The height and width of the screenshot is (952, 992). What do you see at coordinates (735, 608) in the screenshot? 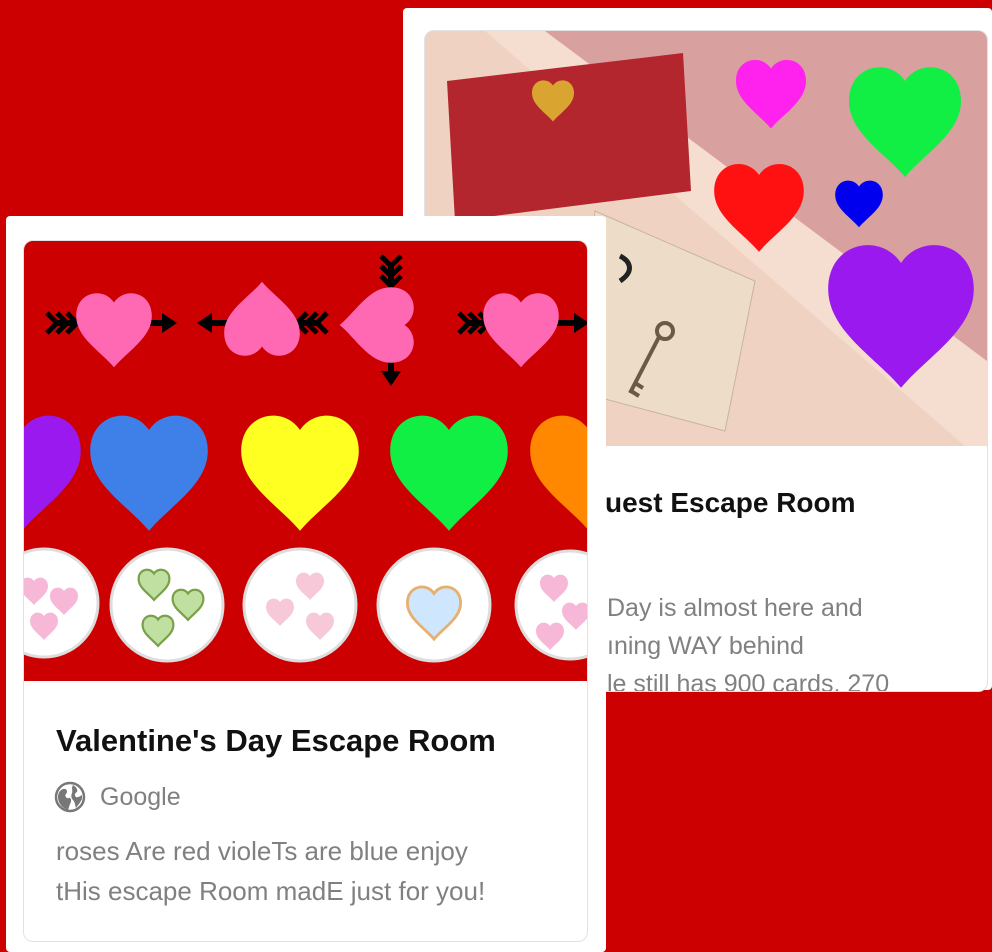
I see `description-line: Day is almost here and` at bounding box center [735, 608].